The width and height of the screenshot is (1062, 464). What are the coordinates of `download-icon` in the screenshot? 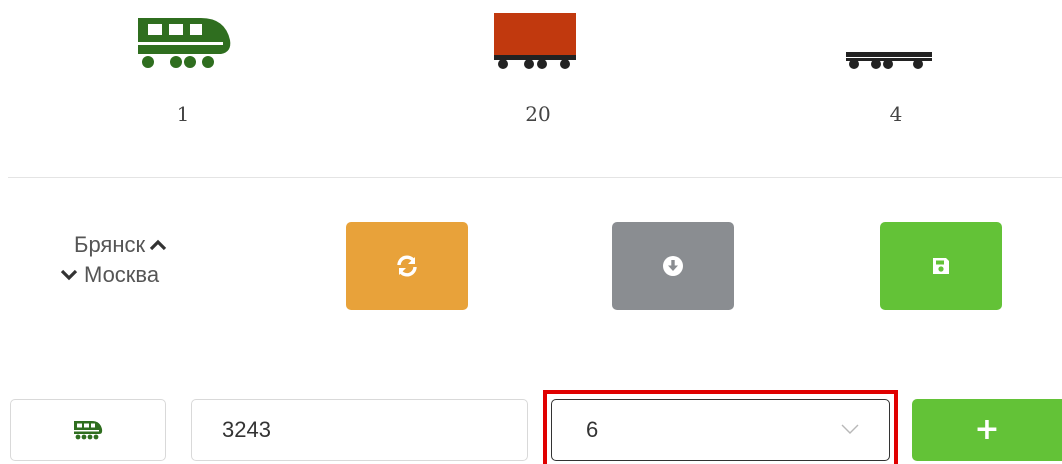 It's located at (673, 266).